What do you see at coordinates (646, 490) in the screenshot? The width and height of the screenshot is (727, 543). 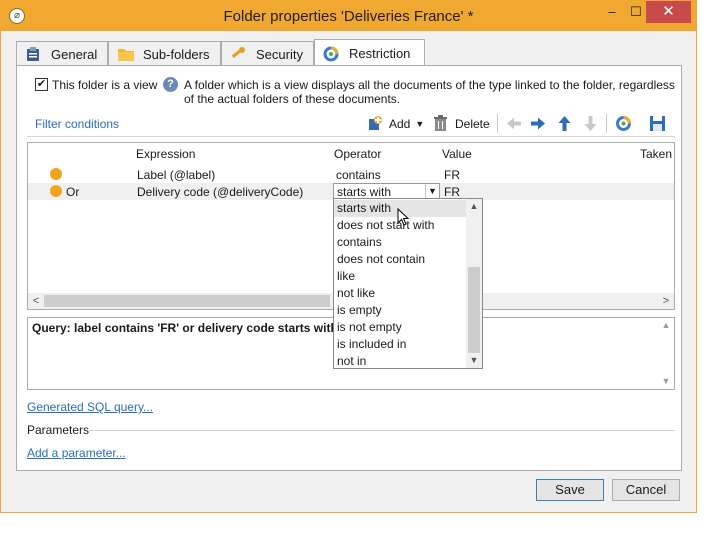 I see `cancel-button: Cancel` at bounding box center [646, 490].